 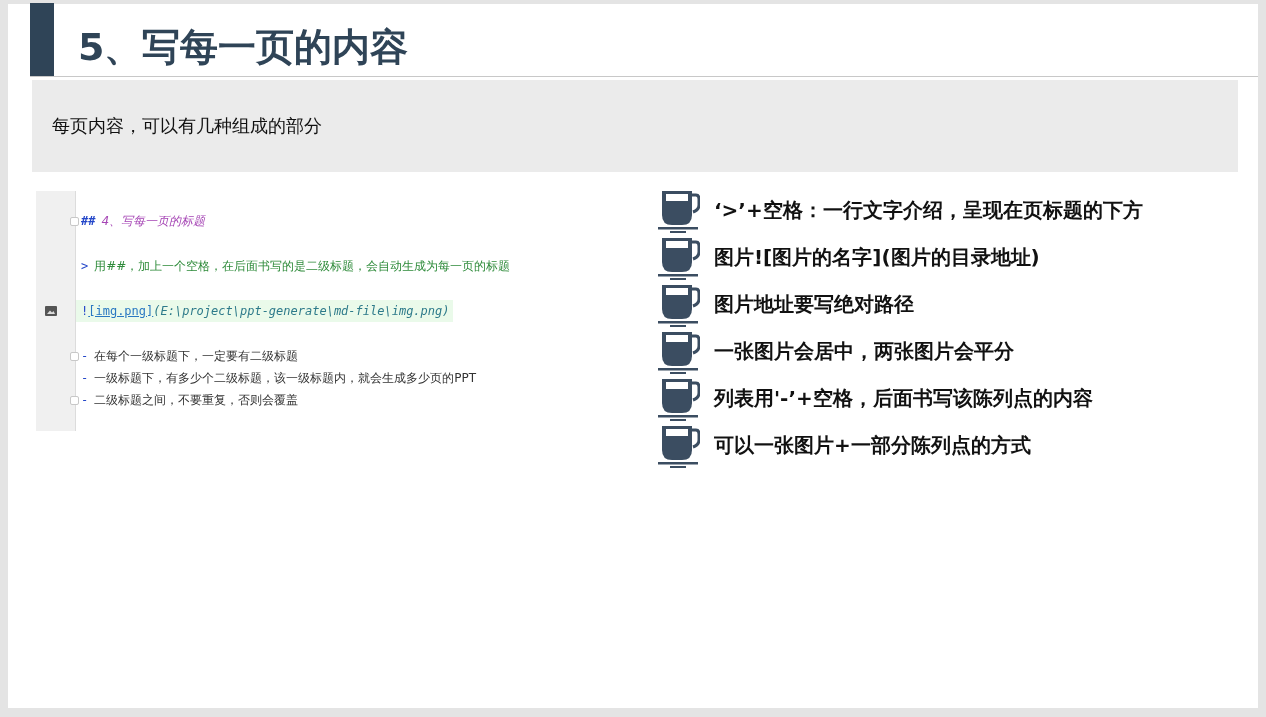 I want to click on bullet-text: 图片![图片的名字](图片的目录地址), so click(x=877, y=257).